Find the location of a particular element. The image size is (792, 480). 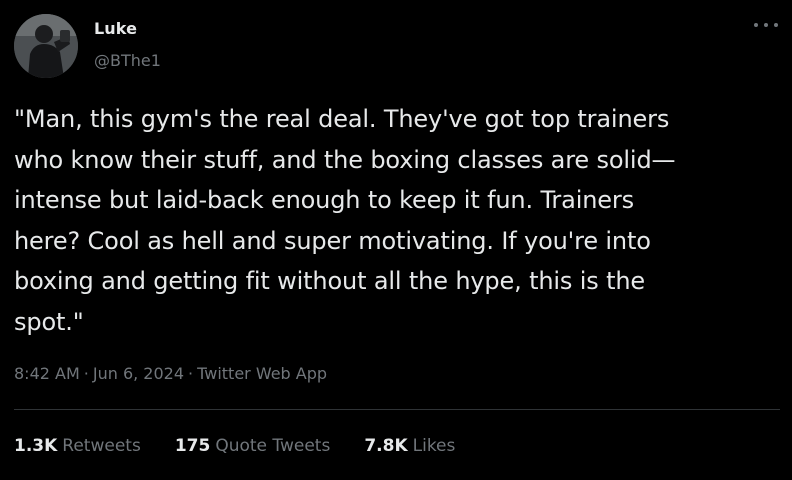

tweet-date: Jun 6, 2024 is located at coordinates (138, 373).